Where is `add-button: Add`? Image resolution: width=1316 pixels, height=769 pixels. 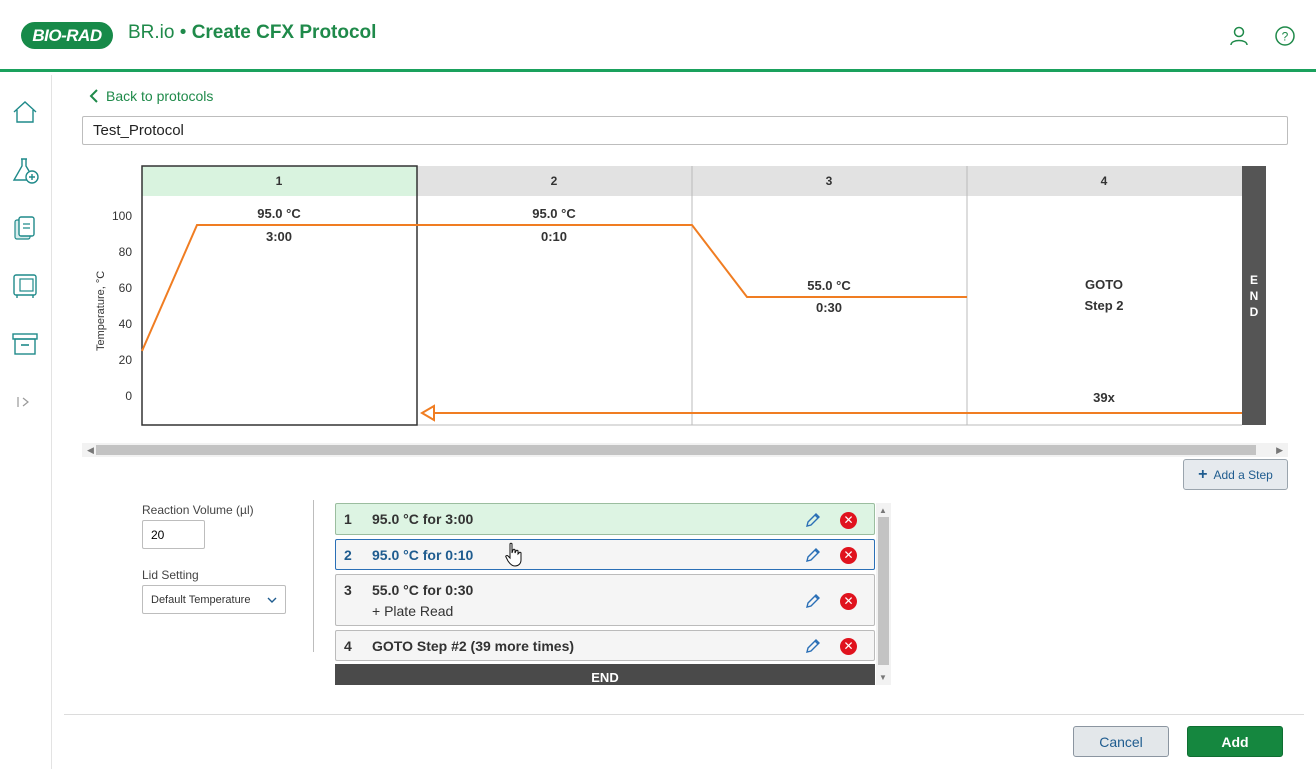
add-button: Add is located at coordinates (1235, 741).